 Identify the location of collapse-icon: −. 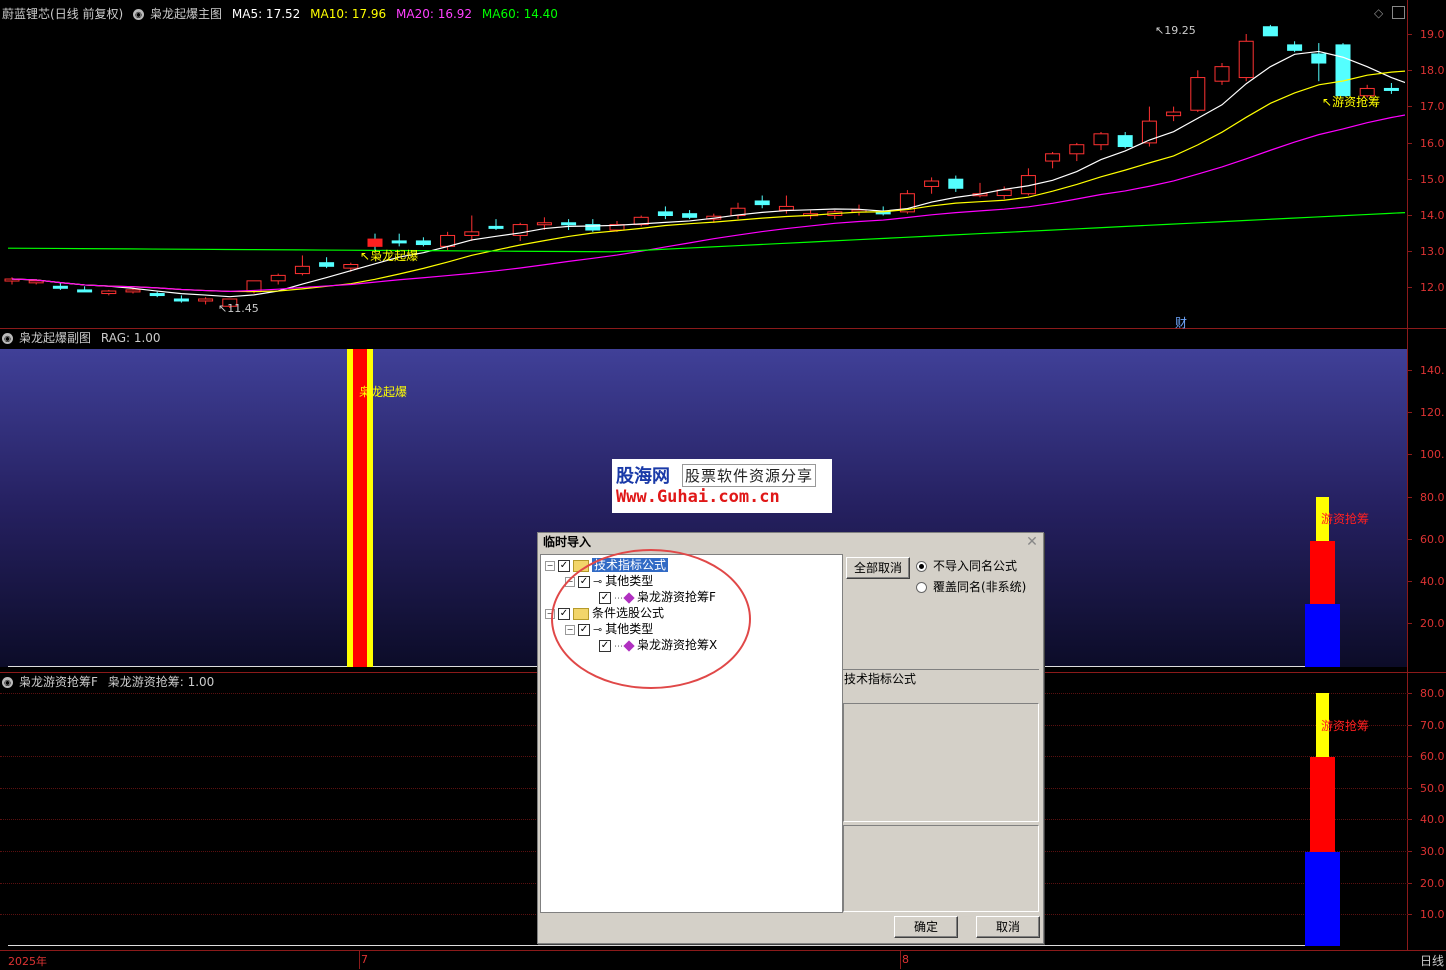
(550, 565).